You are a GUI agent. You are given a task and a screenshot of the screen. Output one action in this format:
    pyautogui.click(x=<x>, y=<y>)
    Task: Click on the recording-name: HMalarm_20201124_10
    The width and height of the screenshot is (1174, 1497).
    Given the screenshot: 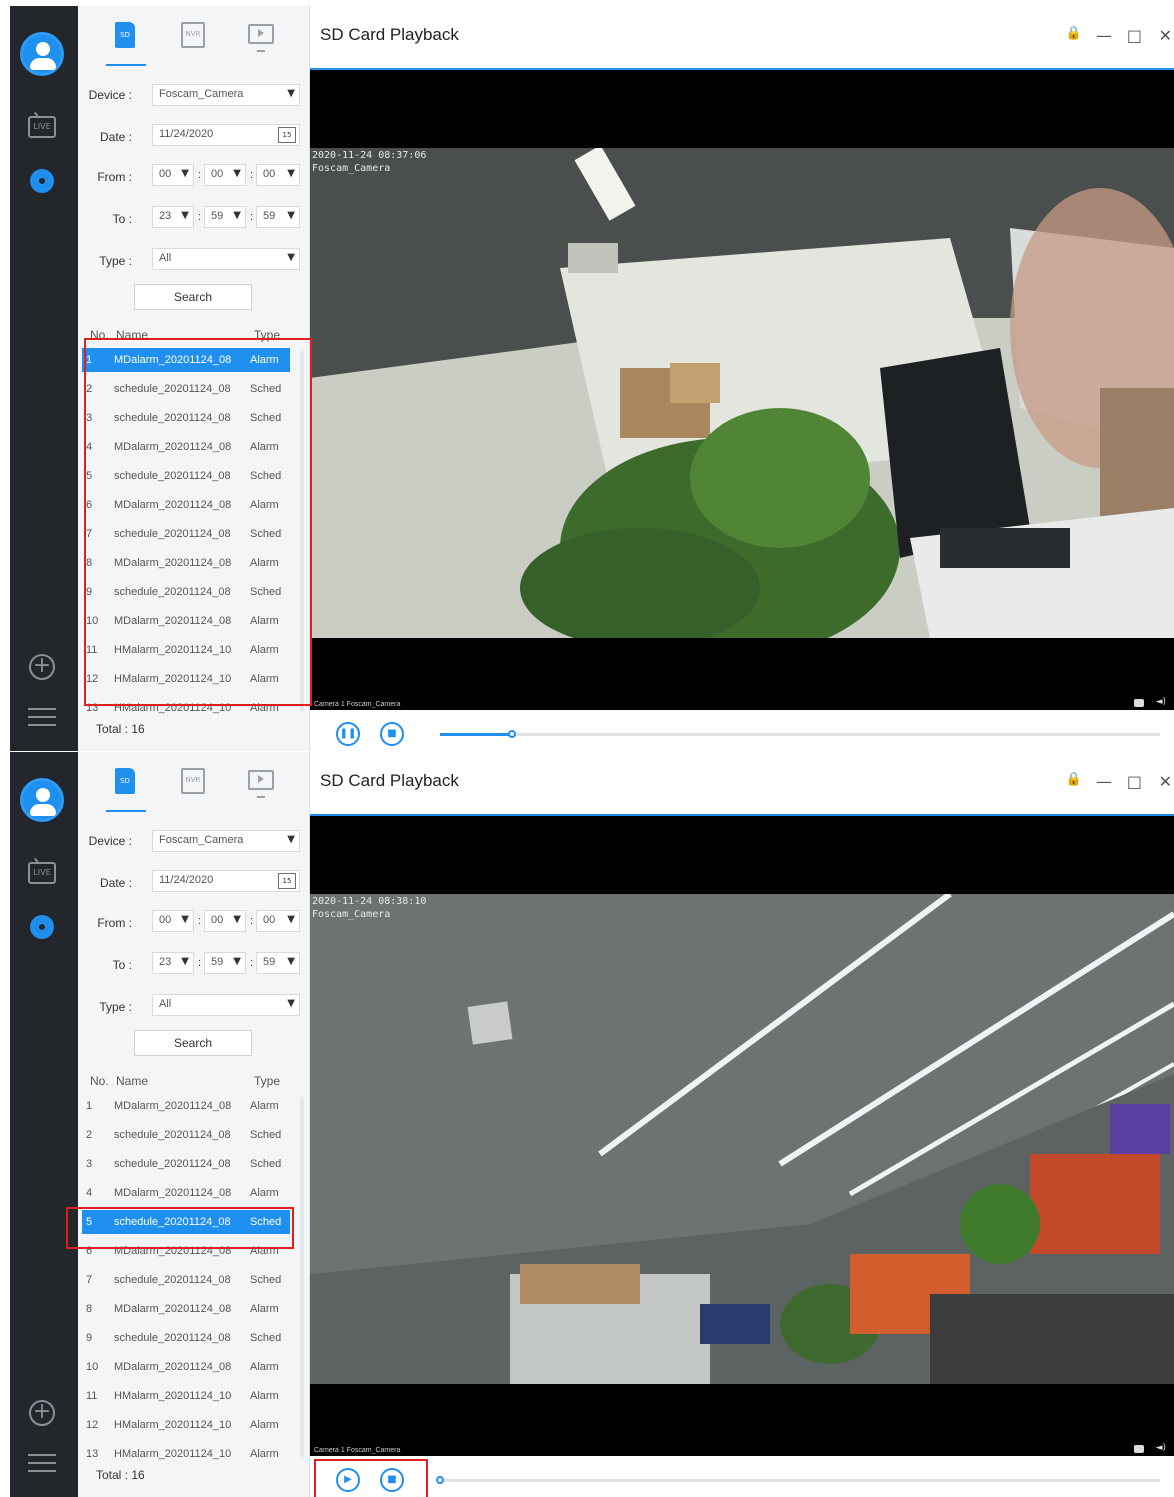 What is the action you would take?
    pyautogui.click(x=173, y=650)
    